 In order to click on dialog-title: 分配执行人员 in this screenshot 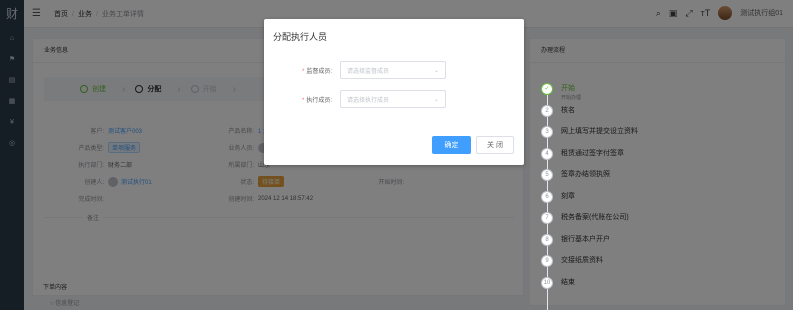, I will do `click(300, 37)`.